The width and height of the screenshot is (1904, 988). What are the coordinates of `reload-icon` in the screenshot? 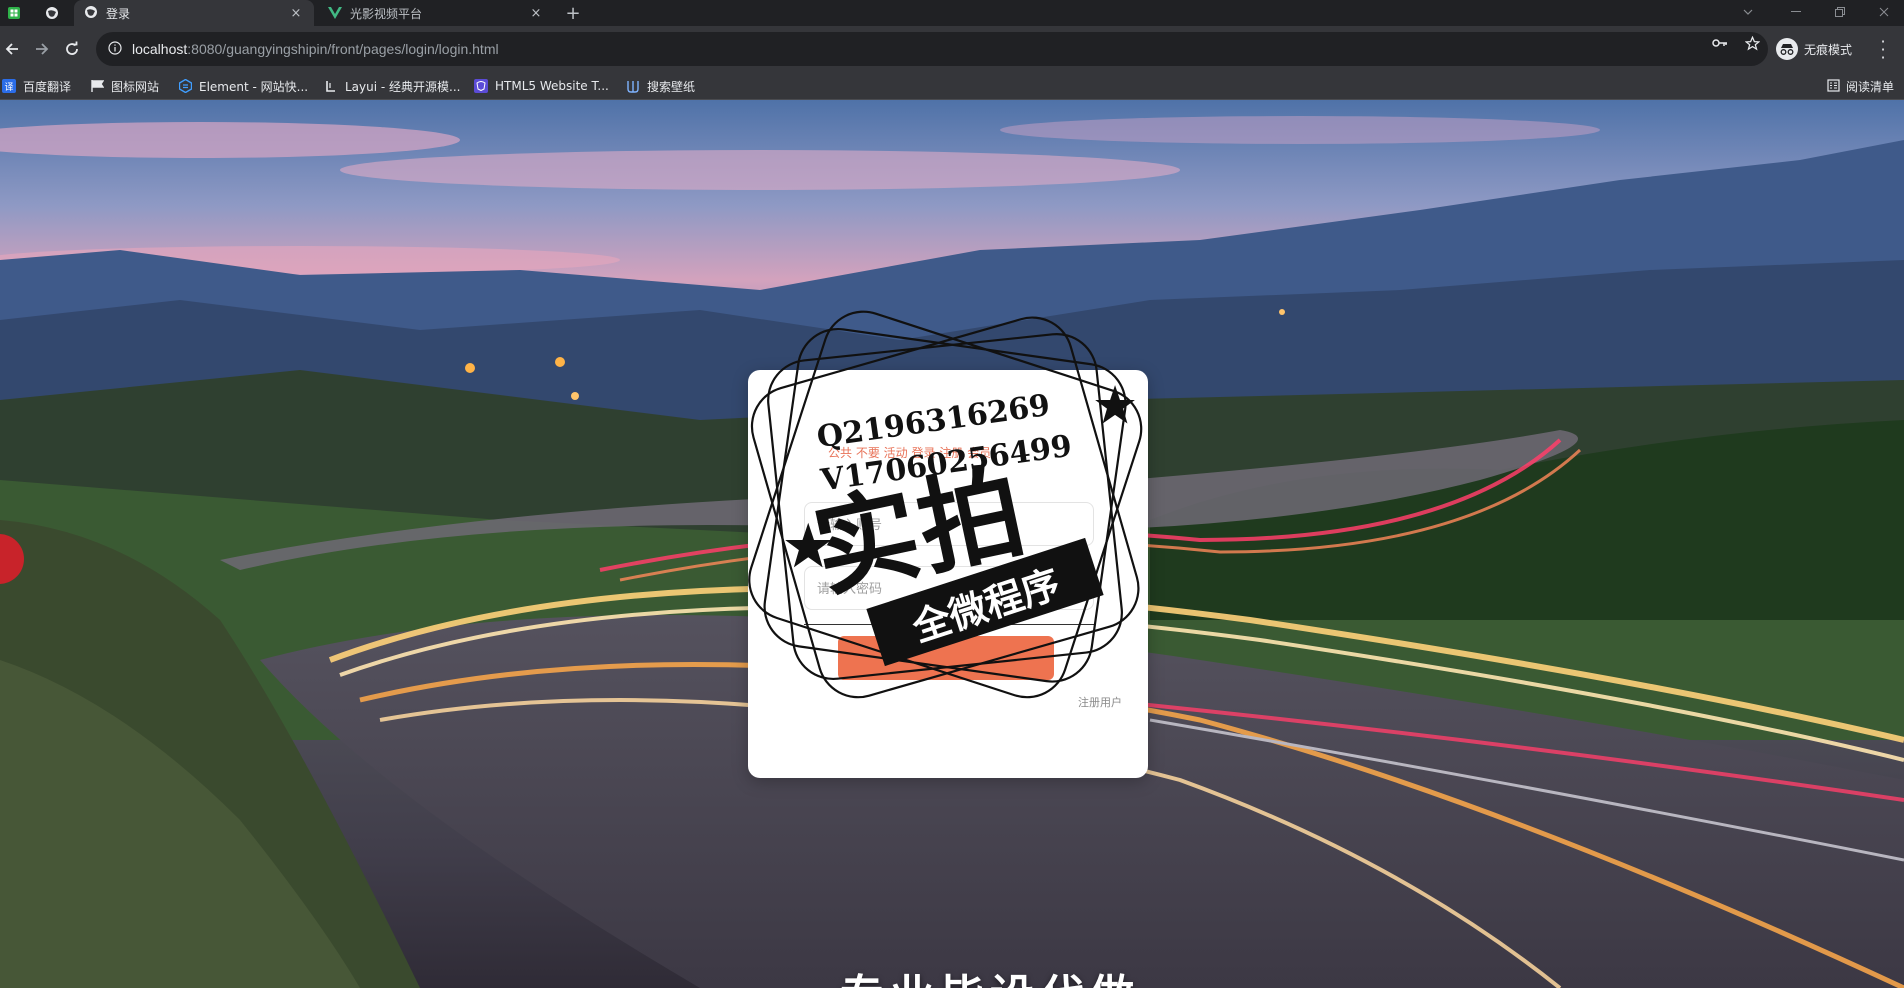 It's located at (72, 49).